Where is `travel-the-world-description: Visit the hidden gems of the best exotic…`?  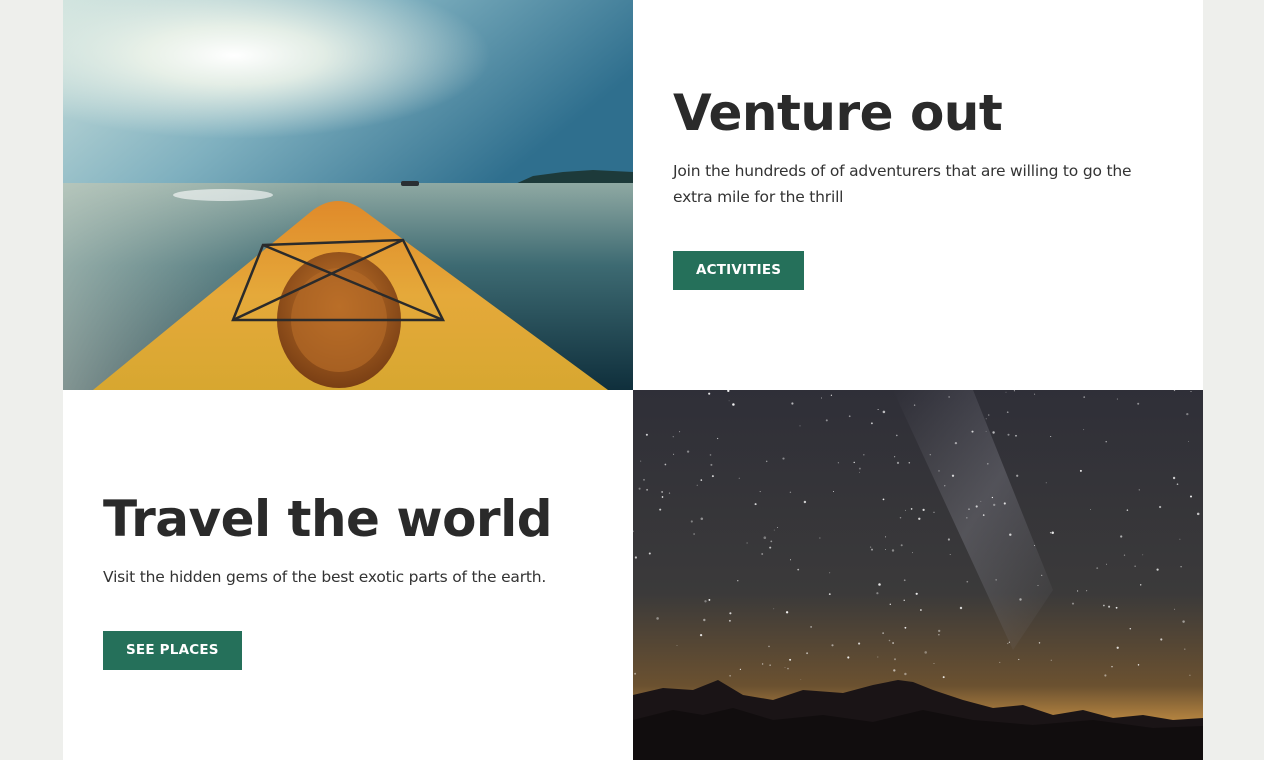
travel-the-world-description: Visit the hidden gems of the best exotic… is located at coordinates (325, 577).